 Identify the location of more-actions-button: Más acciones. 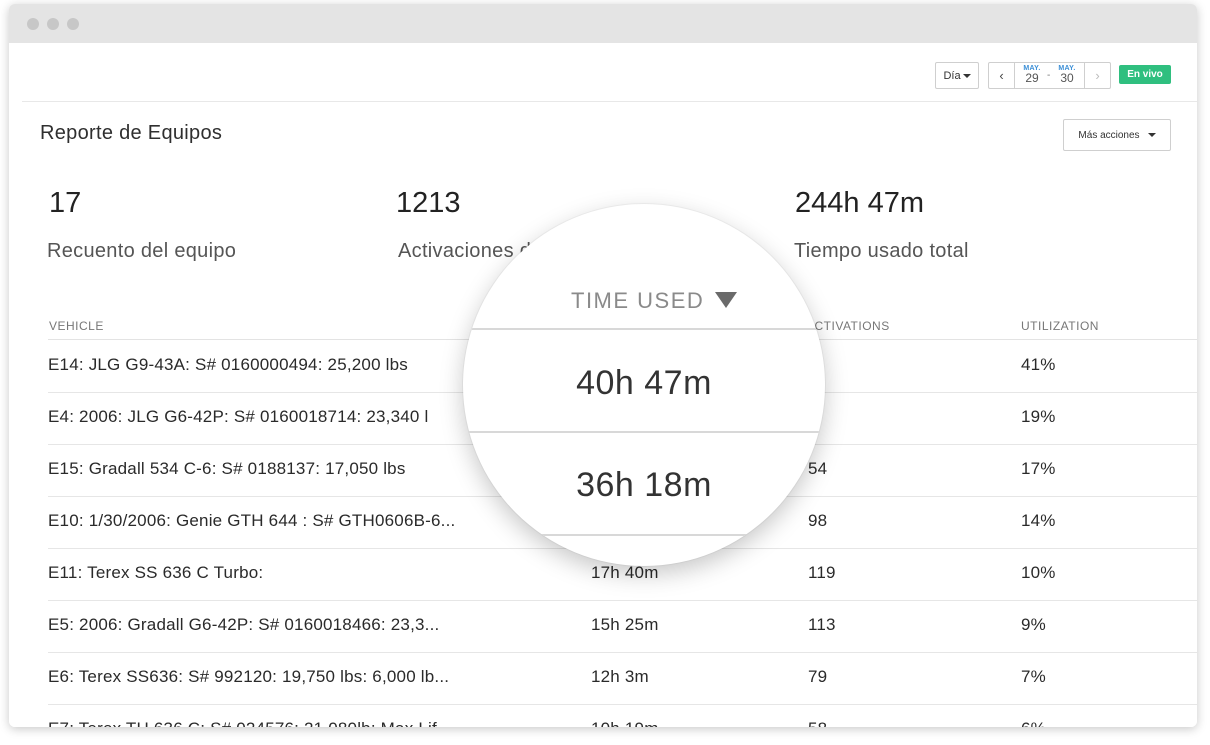
(1117, 135).